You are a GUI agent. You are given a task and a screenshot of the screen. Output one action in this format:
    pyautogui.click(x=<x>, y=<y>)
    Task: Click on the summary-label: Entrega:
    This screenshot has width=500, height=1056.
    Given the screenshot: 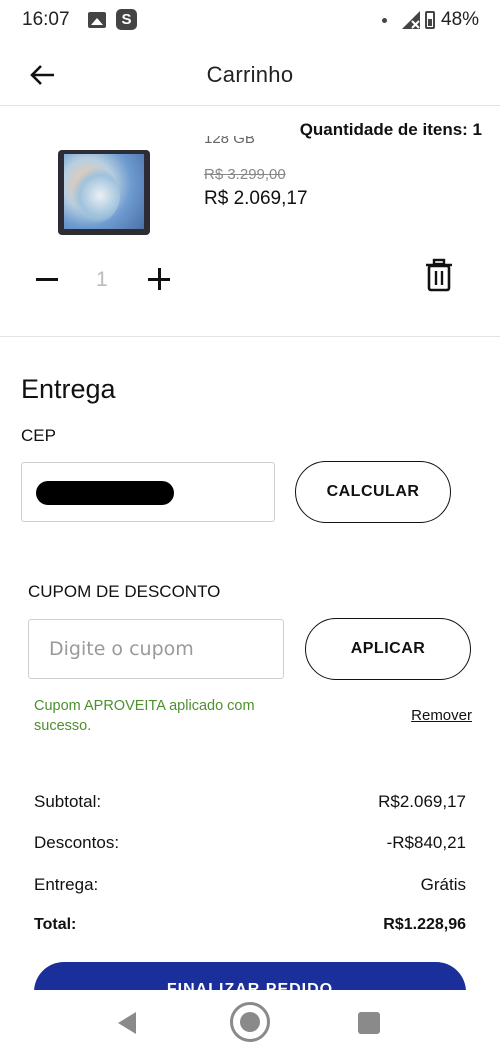 What is the action you would take?
    pyautogui.click(x=66, y=884)
    